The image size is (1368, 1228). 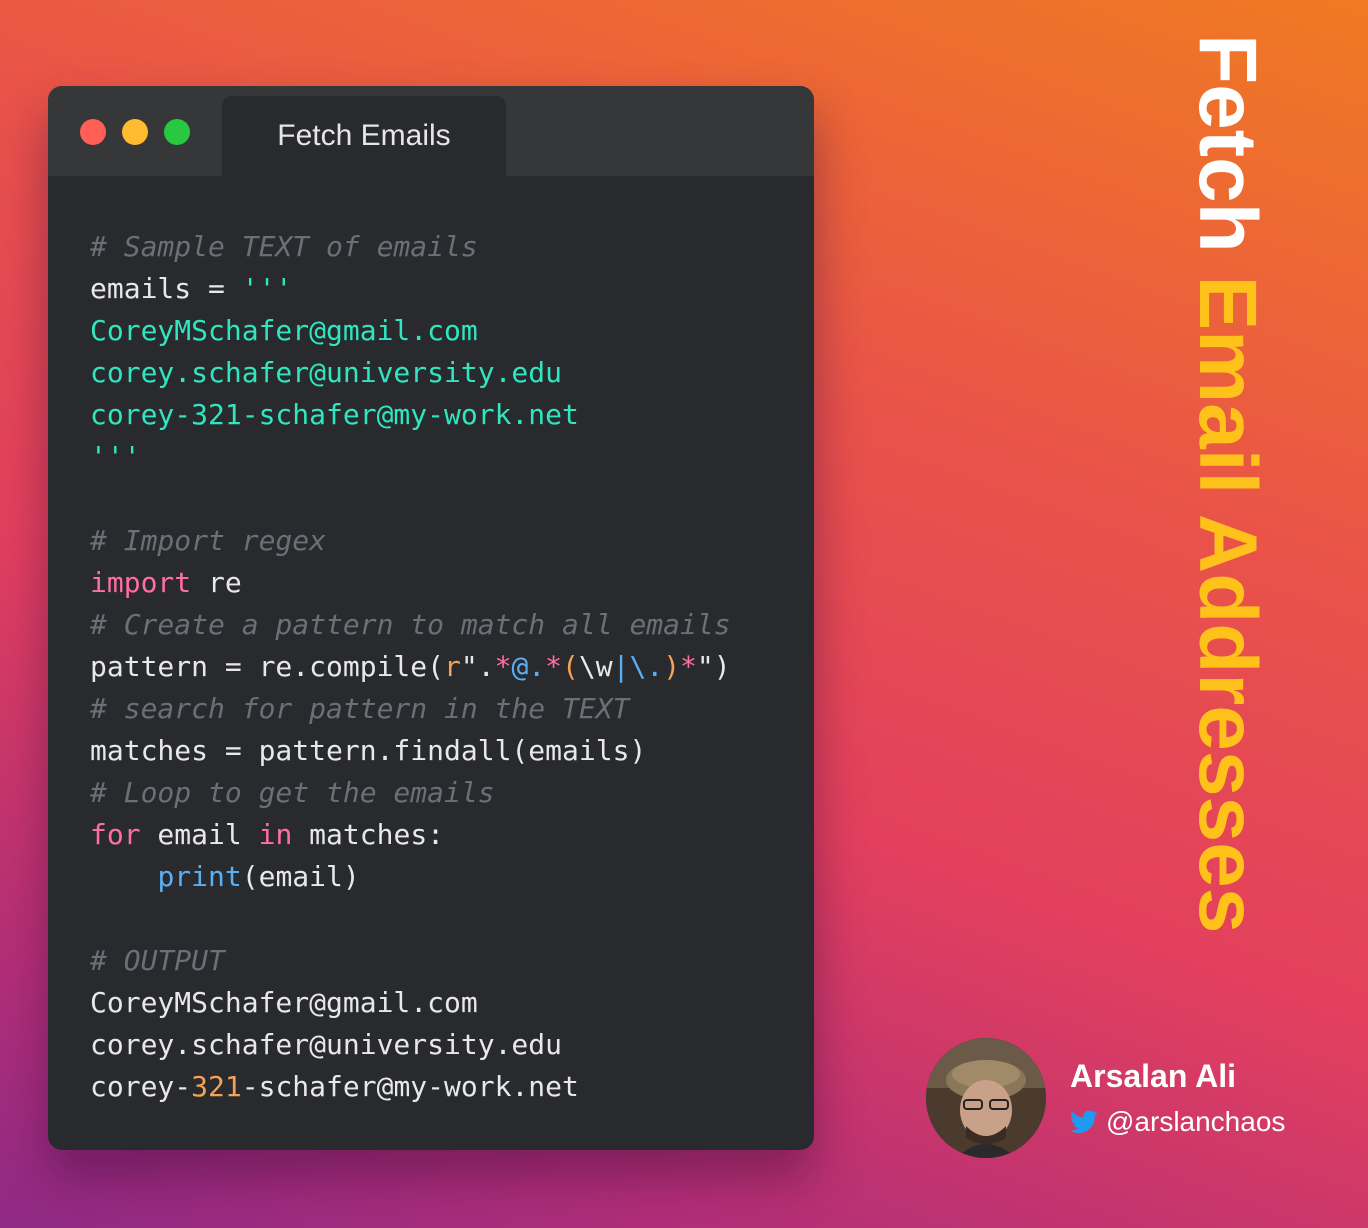 I want to click on code-token: # Loop to get the emails, so click(x=292, y=792).